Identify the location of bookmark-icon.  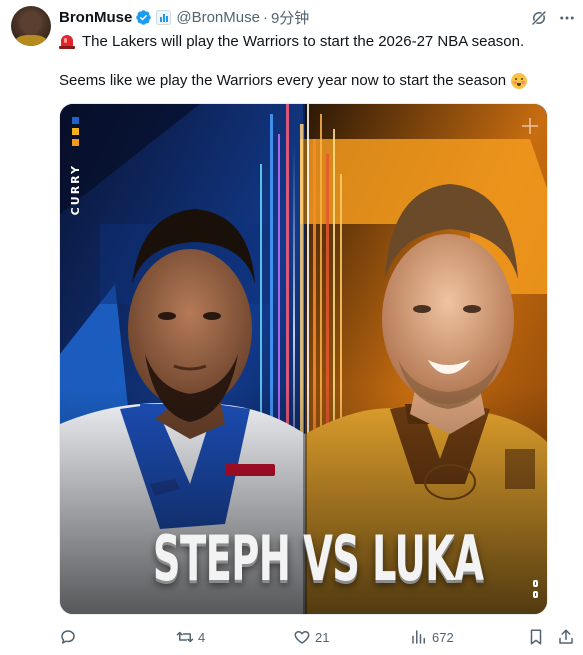
(536, 637).